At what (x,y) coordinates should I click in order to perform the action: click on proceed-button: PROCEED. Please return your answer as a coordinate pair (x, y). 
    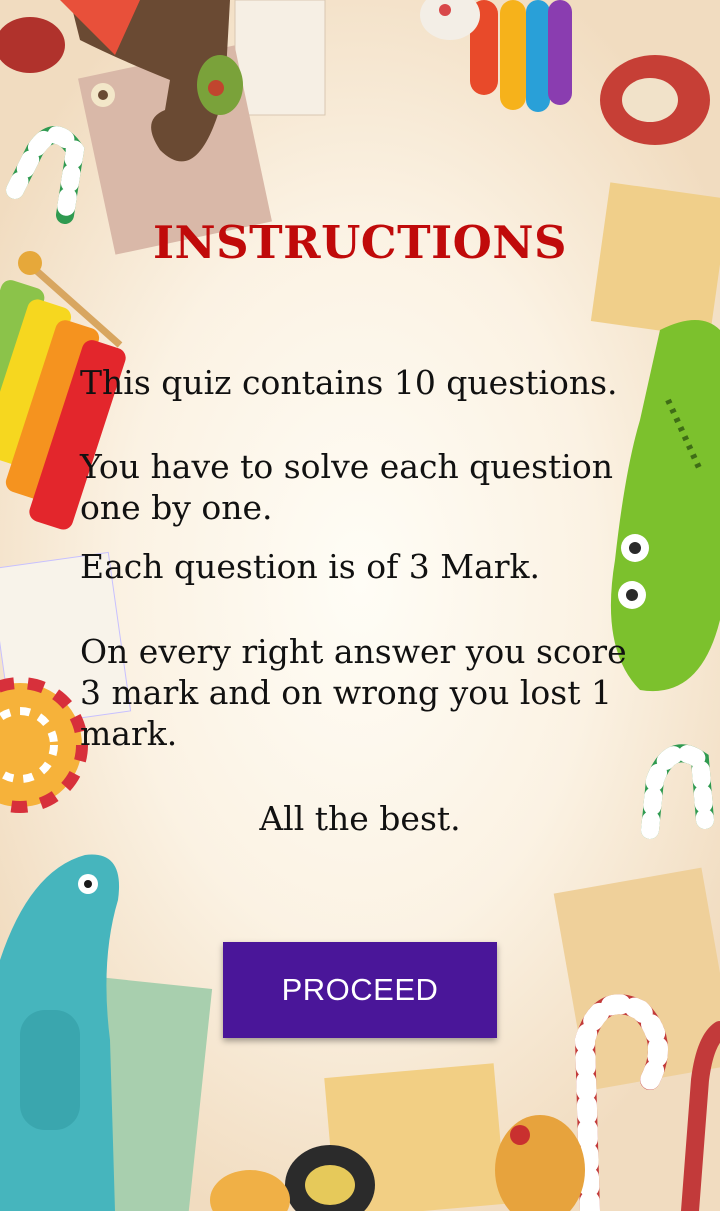
    Looking at the image, I should click on (360, 990).